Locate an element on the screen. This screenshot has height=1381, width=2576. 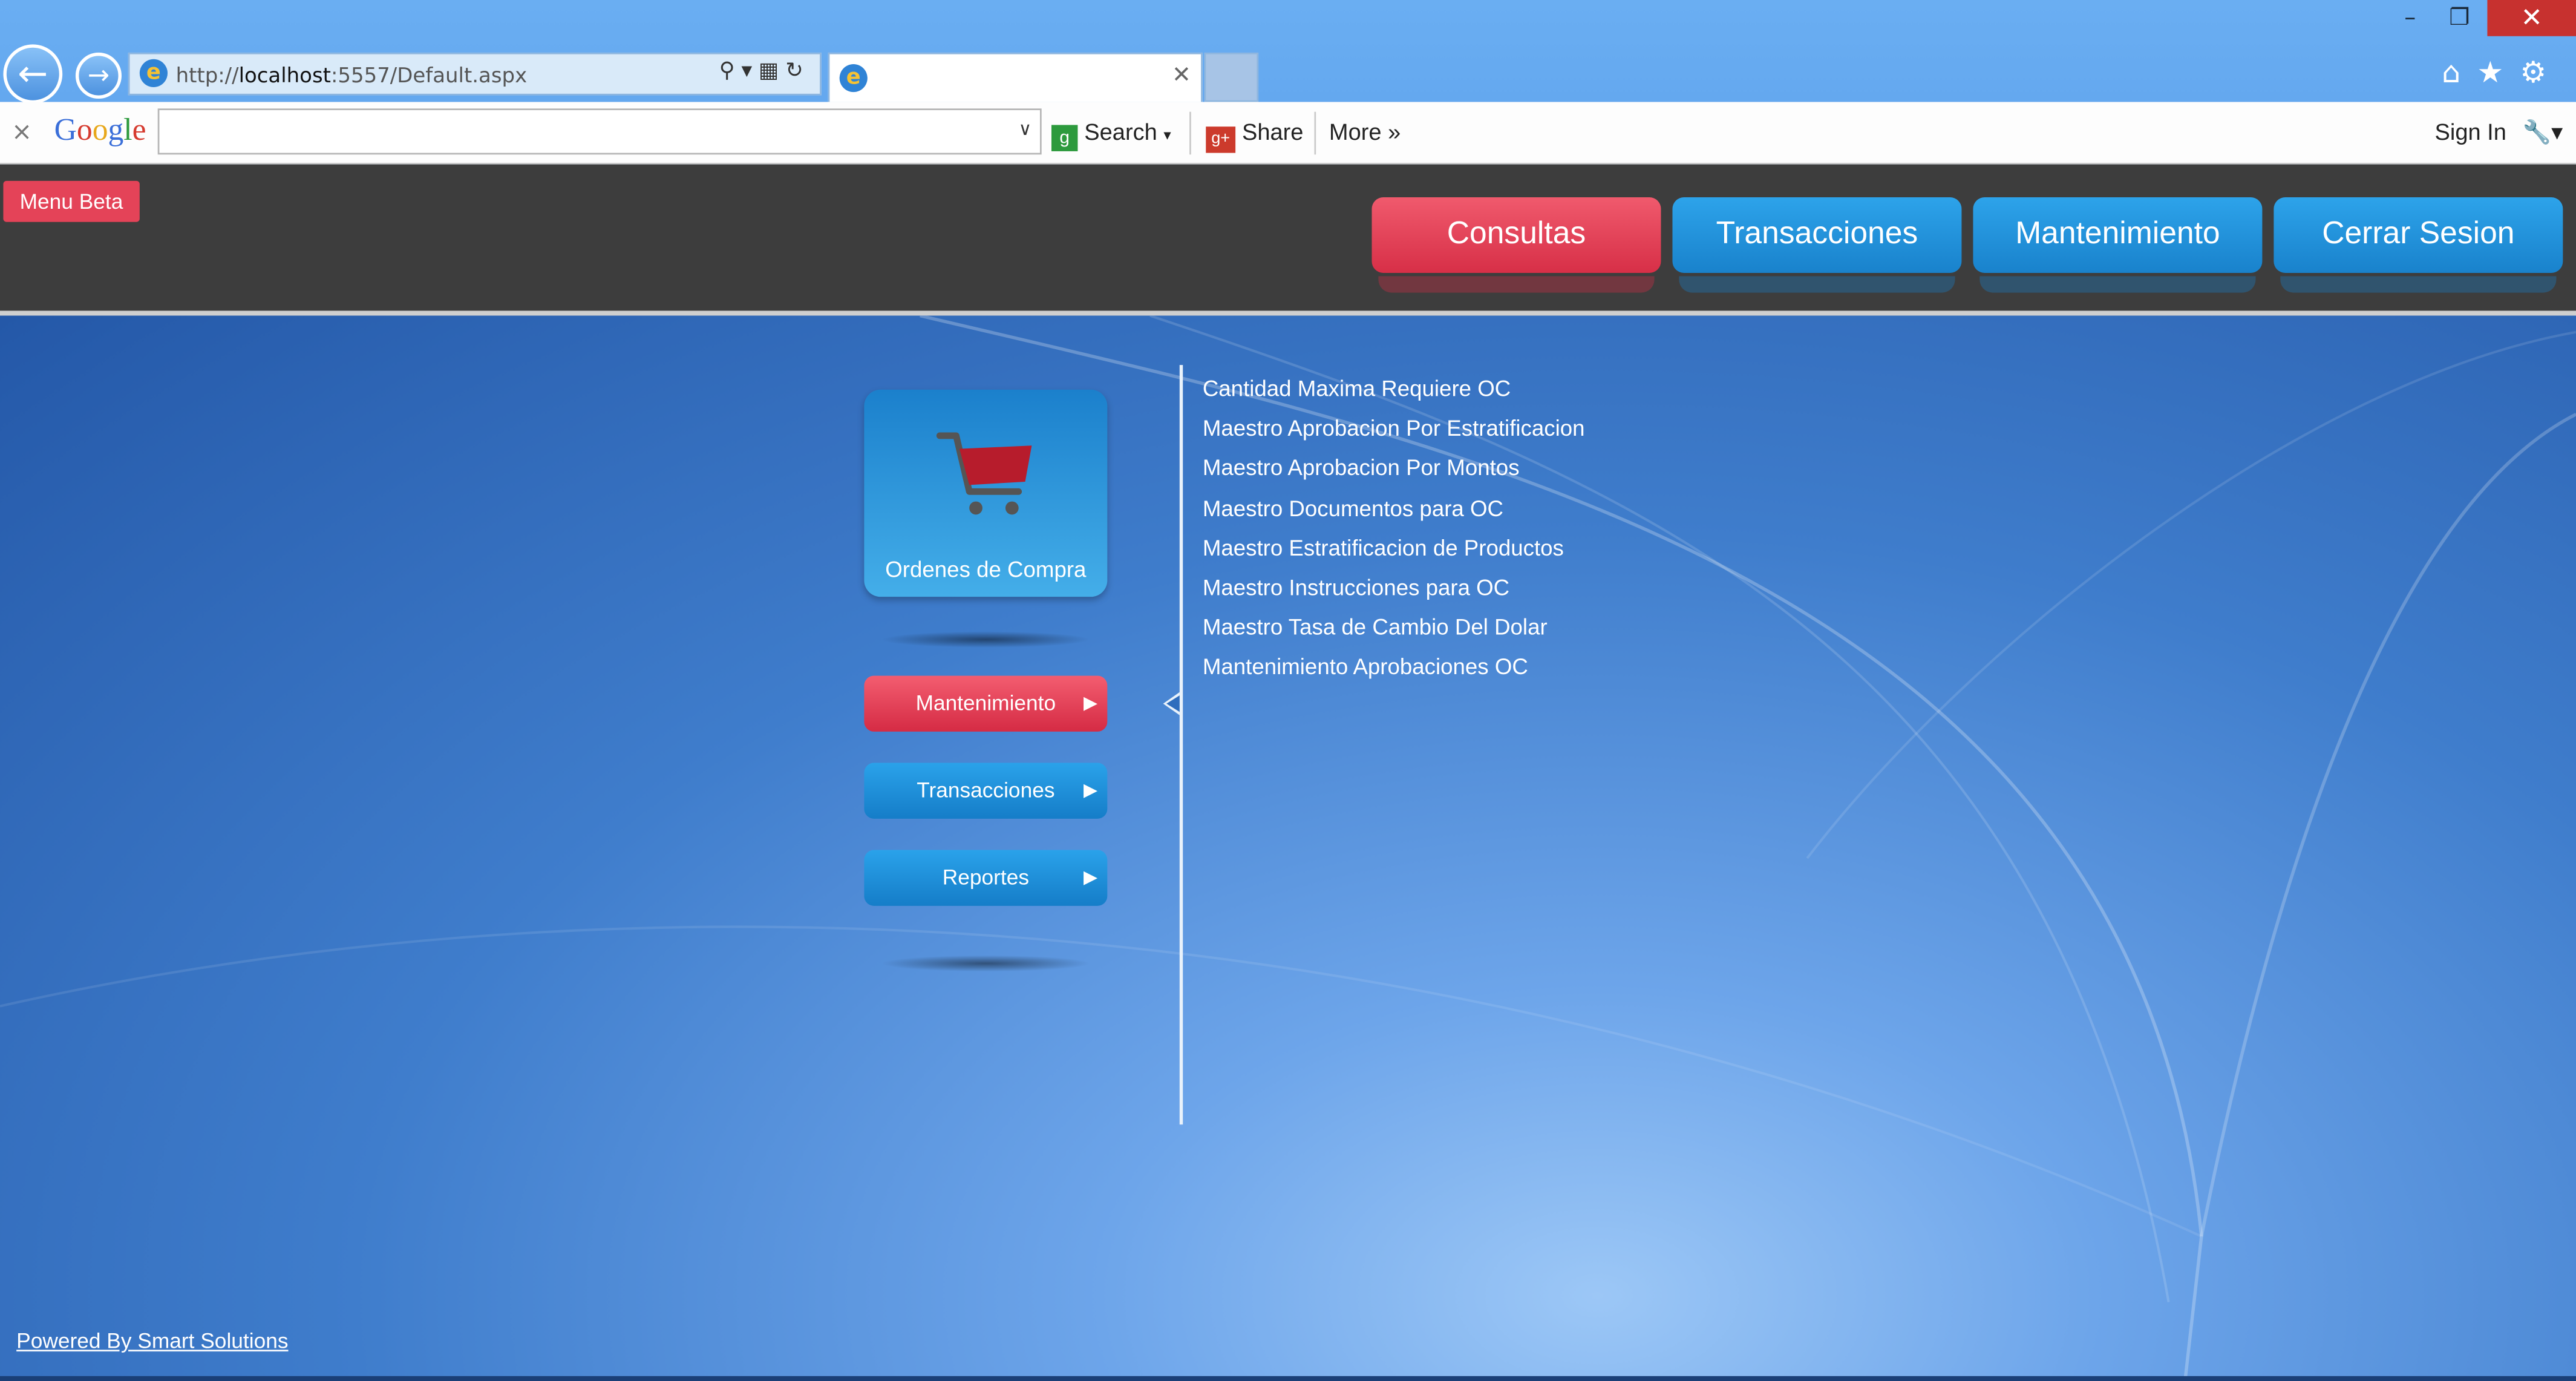
share-button: g+ Share is located at coordinates (1254, 136).